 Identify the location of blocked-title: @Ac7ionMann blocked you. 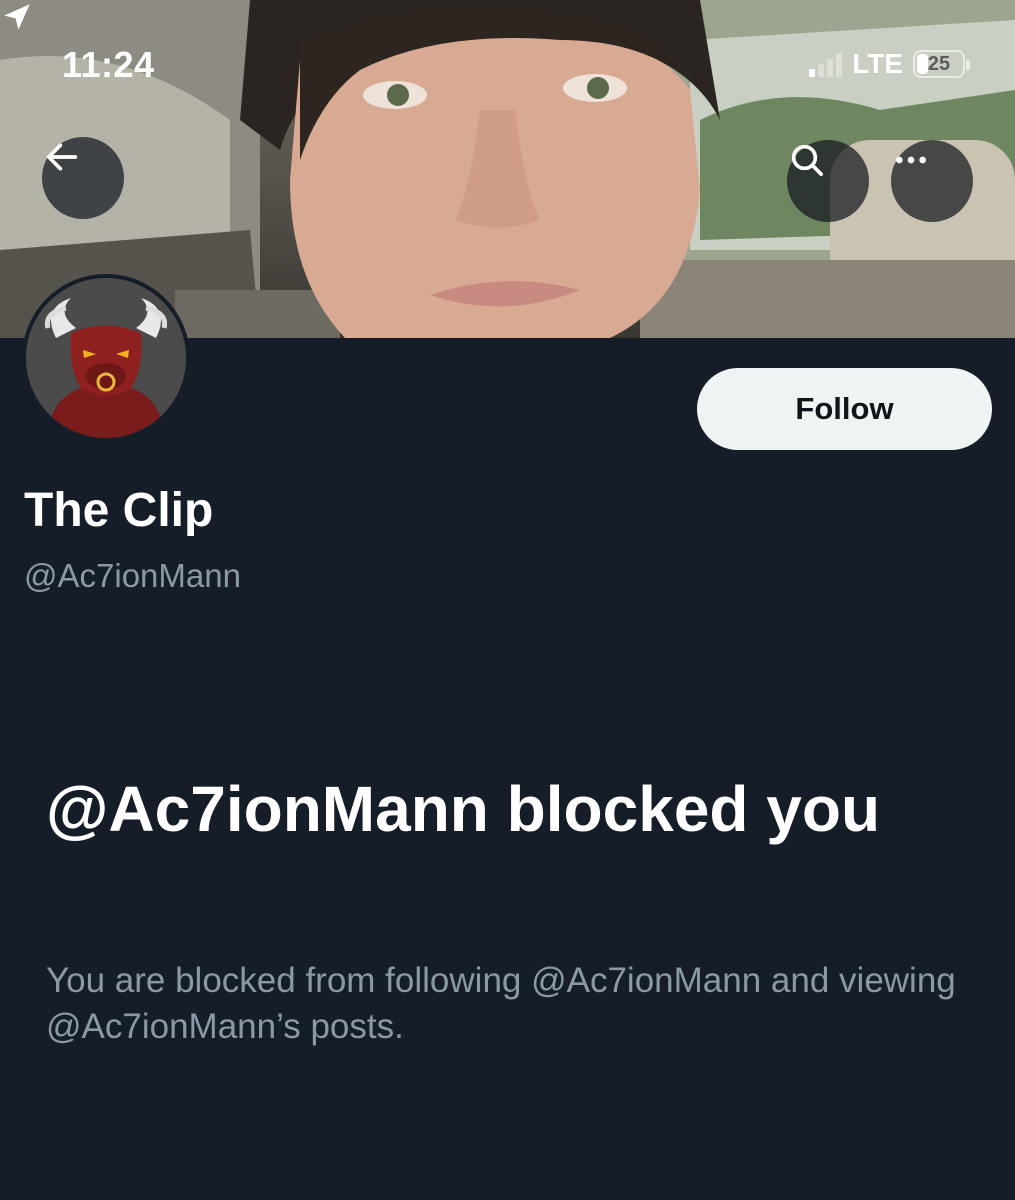
(463, 809).